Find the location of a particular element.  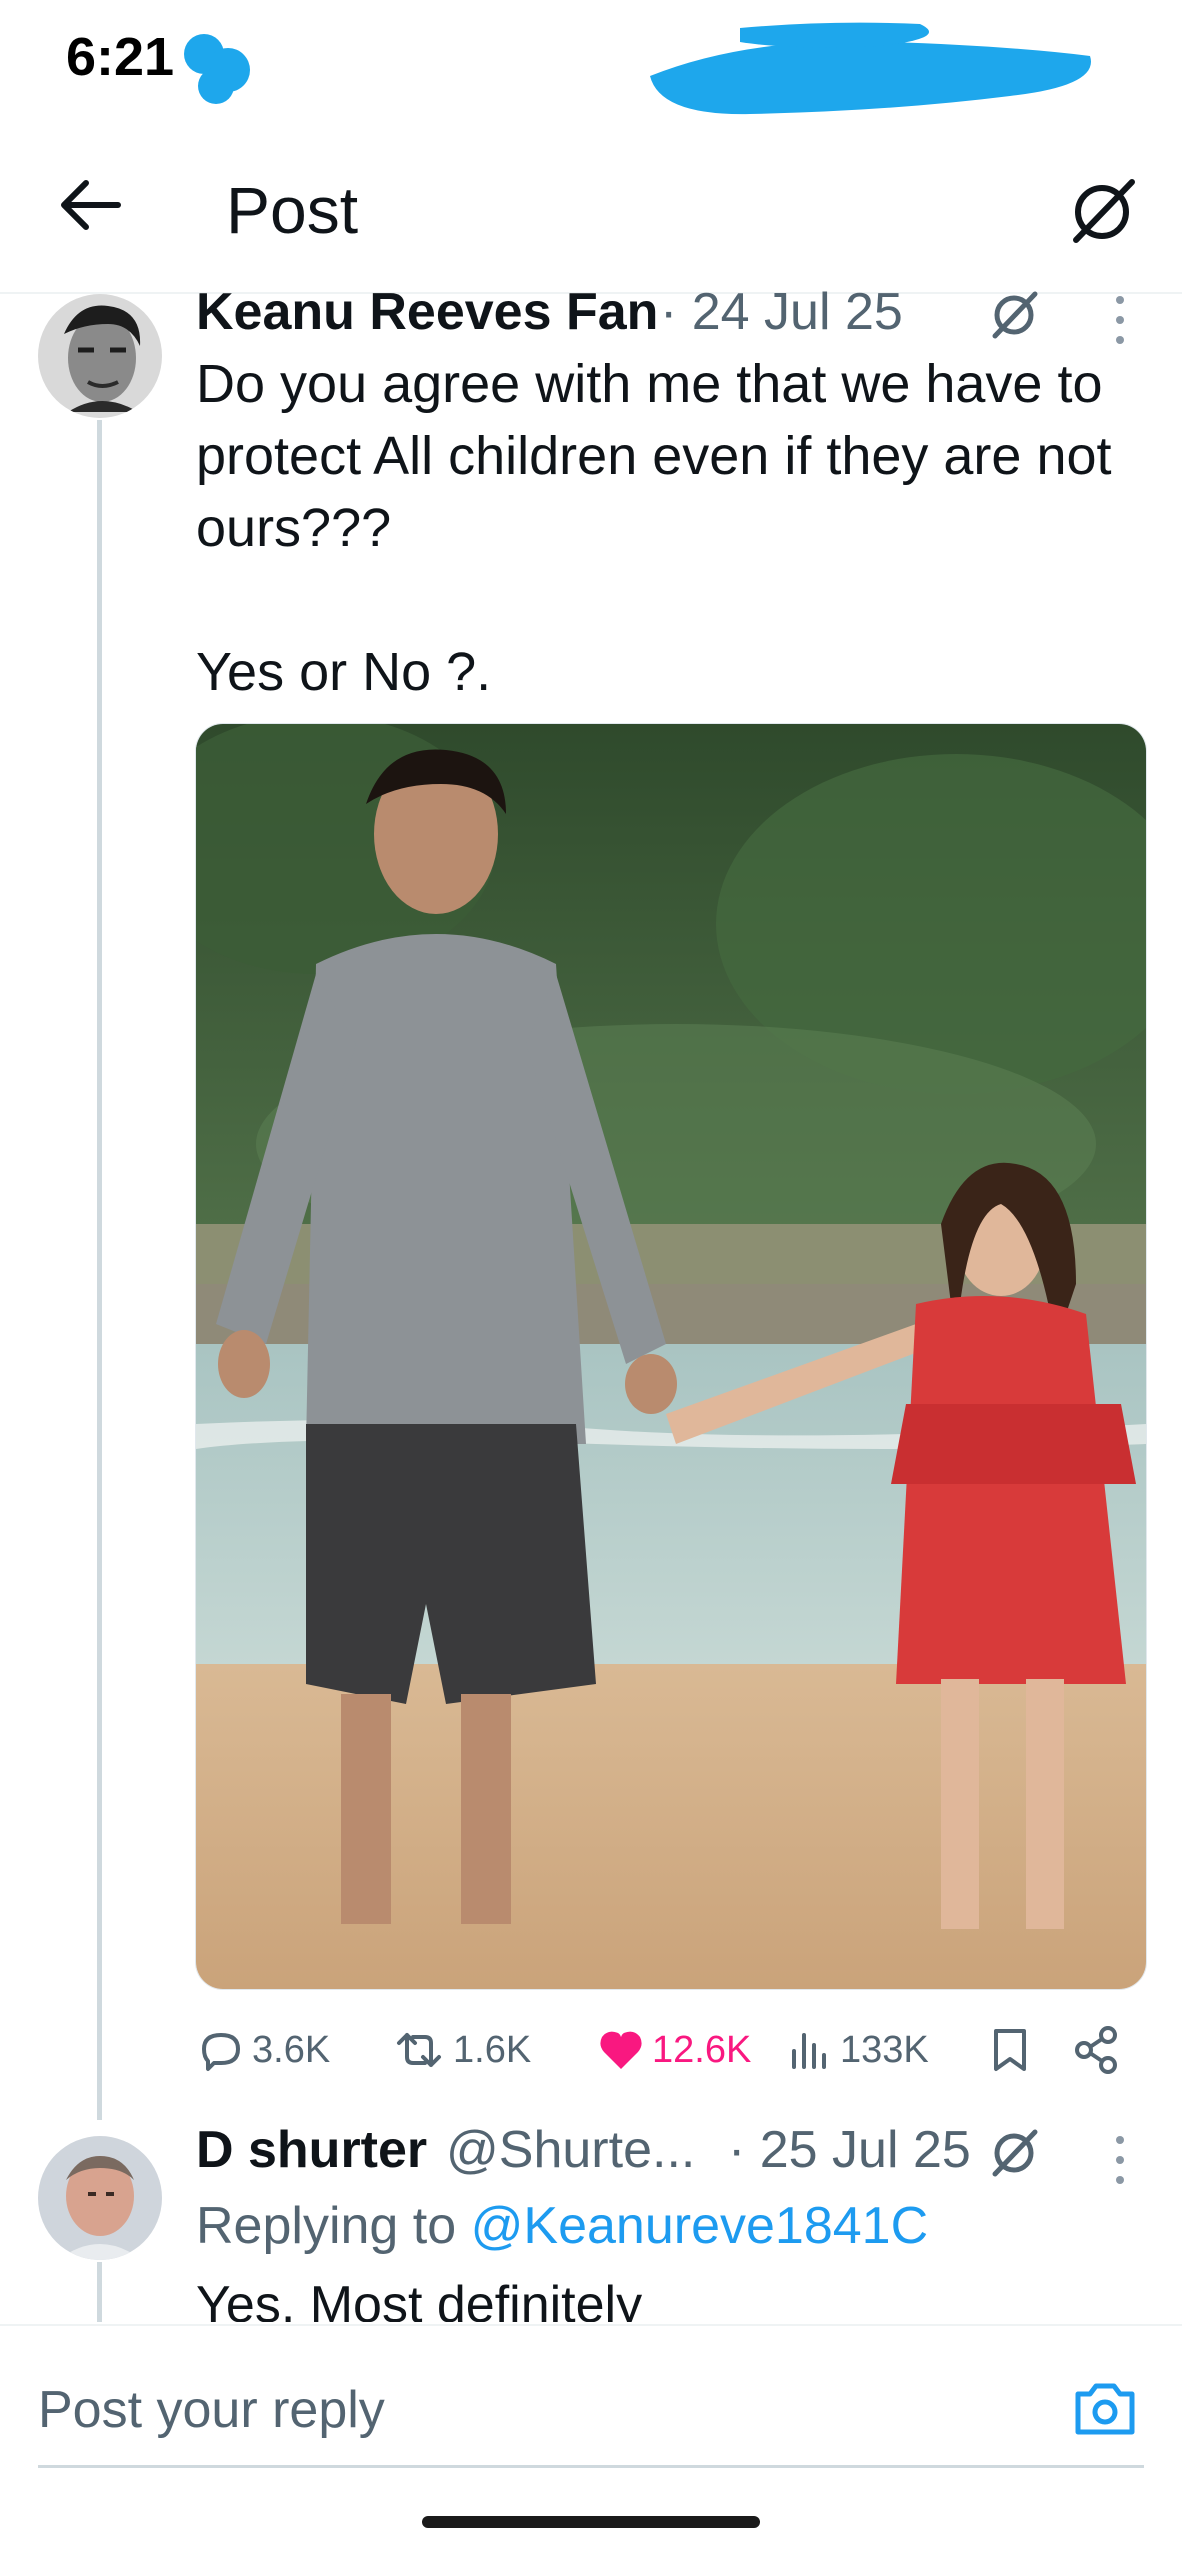

bookmark-icon is located at coordinates (1010, 2050).